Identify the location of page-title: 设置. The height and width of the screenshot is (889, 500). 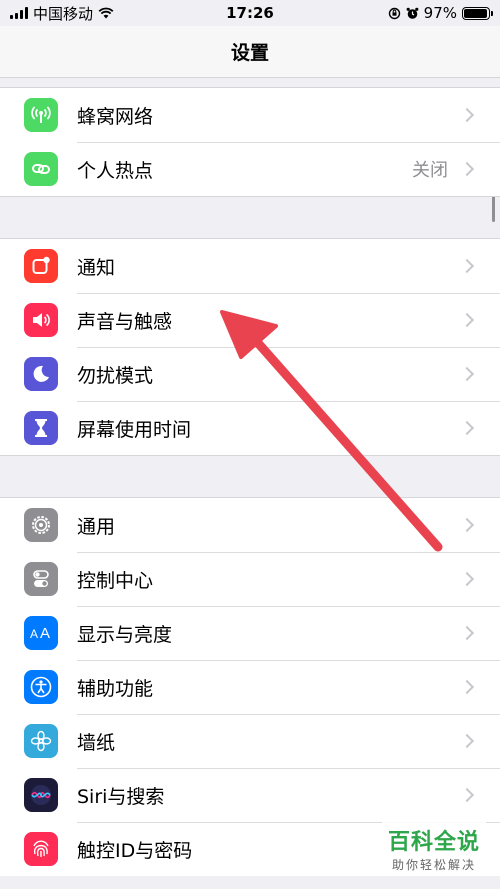
(249, 53).